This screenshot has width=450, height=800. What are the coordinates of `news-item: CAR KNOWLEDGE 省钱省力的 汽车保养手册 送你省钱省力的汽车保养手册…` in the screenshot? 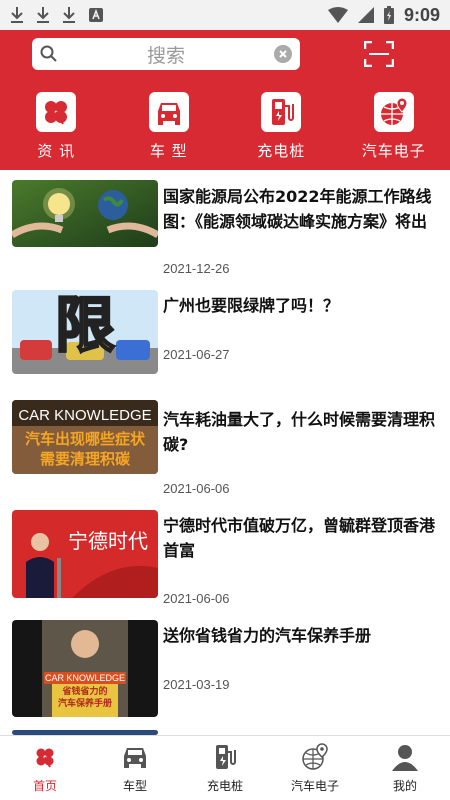 It's located at (225, 675).